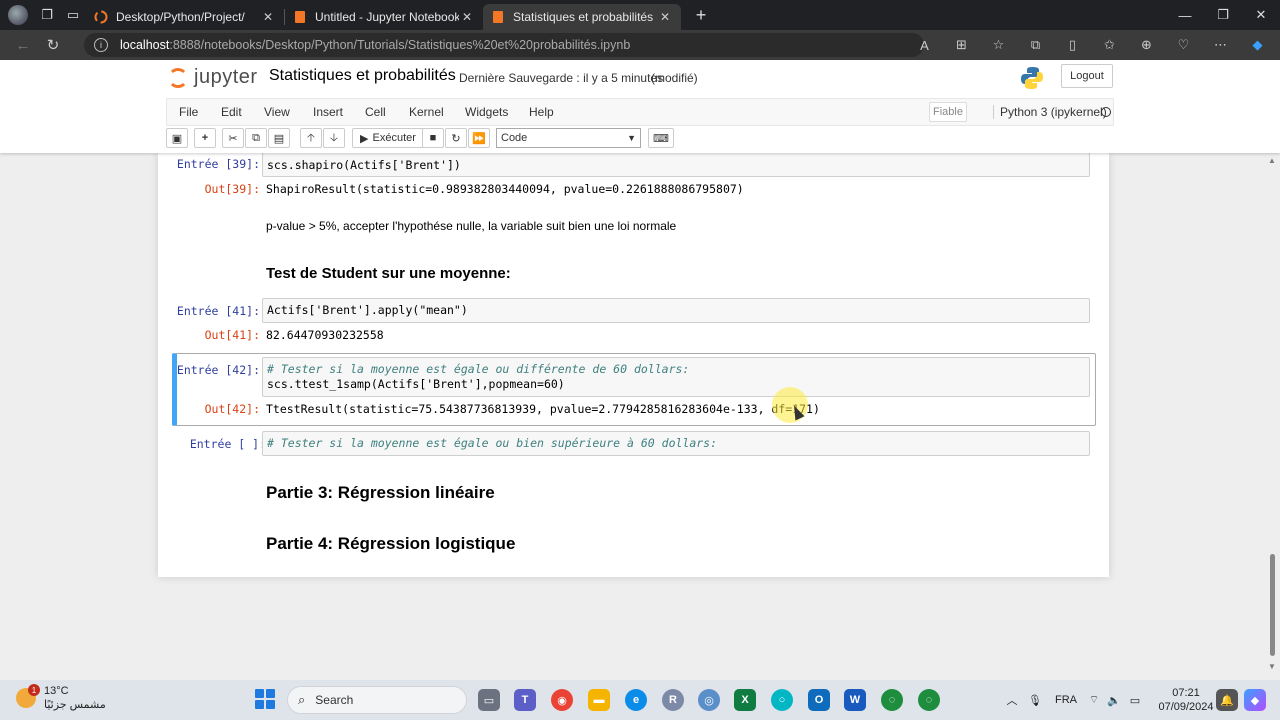 The width and height of the screenshot is (1280, 720). Describe the element at coordinates (709, 700) in the screenshot. I see `python-idle-icon: ◎` at that location.